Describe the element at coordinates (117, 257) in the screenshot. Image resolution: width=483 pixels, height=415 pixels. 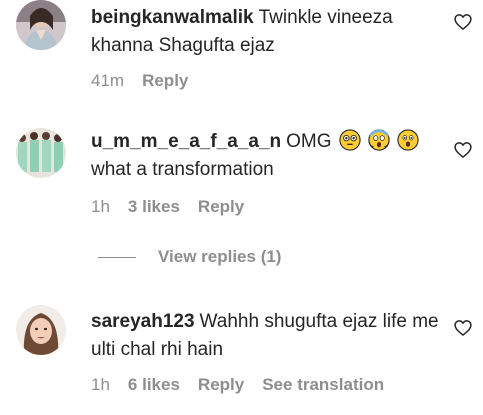
I see `divider` at that location.